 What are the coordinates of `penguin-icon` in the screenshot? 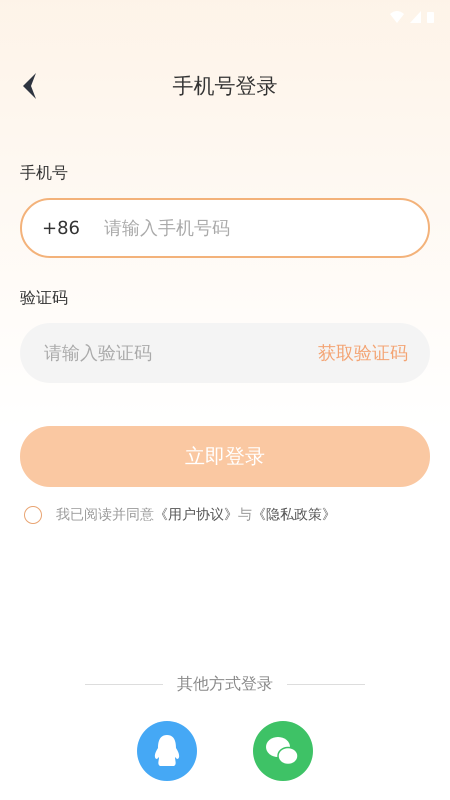 It's located at (167, 751).